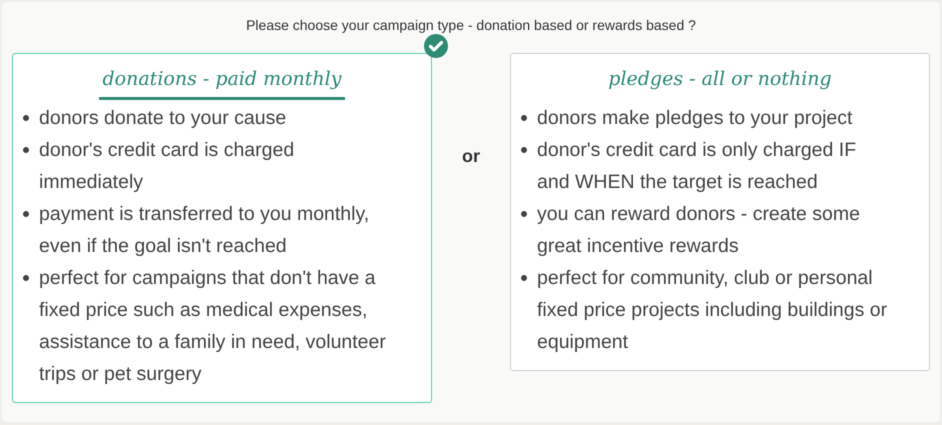 Image resolution: width=942 pixels, height=425 pixels. Describe the element at coordinates (162, 118) in the screenshot. I see `bullet-text: donors donate to your cause` at that location.